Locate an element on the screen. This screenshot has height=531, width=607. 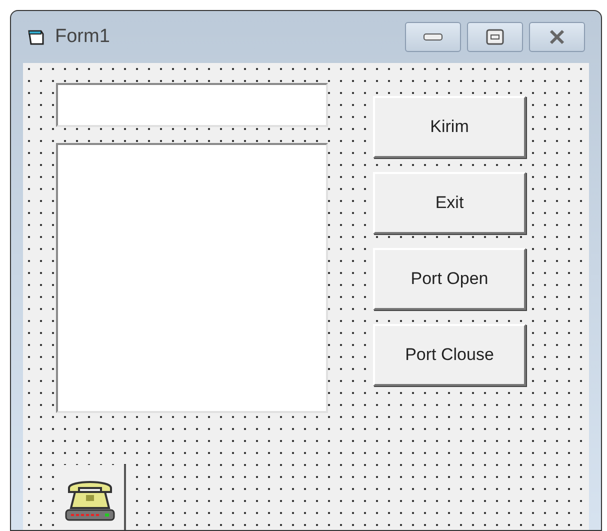
command-button: Kirim is located at coordinates (449, 127).